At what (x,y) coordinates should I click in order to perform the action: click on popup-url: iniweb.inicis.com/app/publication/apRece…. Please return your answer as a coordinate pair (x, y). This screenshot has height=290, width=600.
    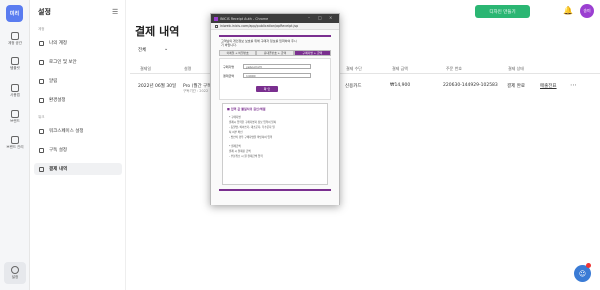
    Looking at the image, I should click on (259, 26).